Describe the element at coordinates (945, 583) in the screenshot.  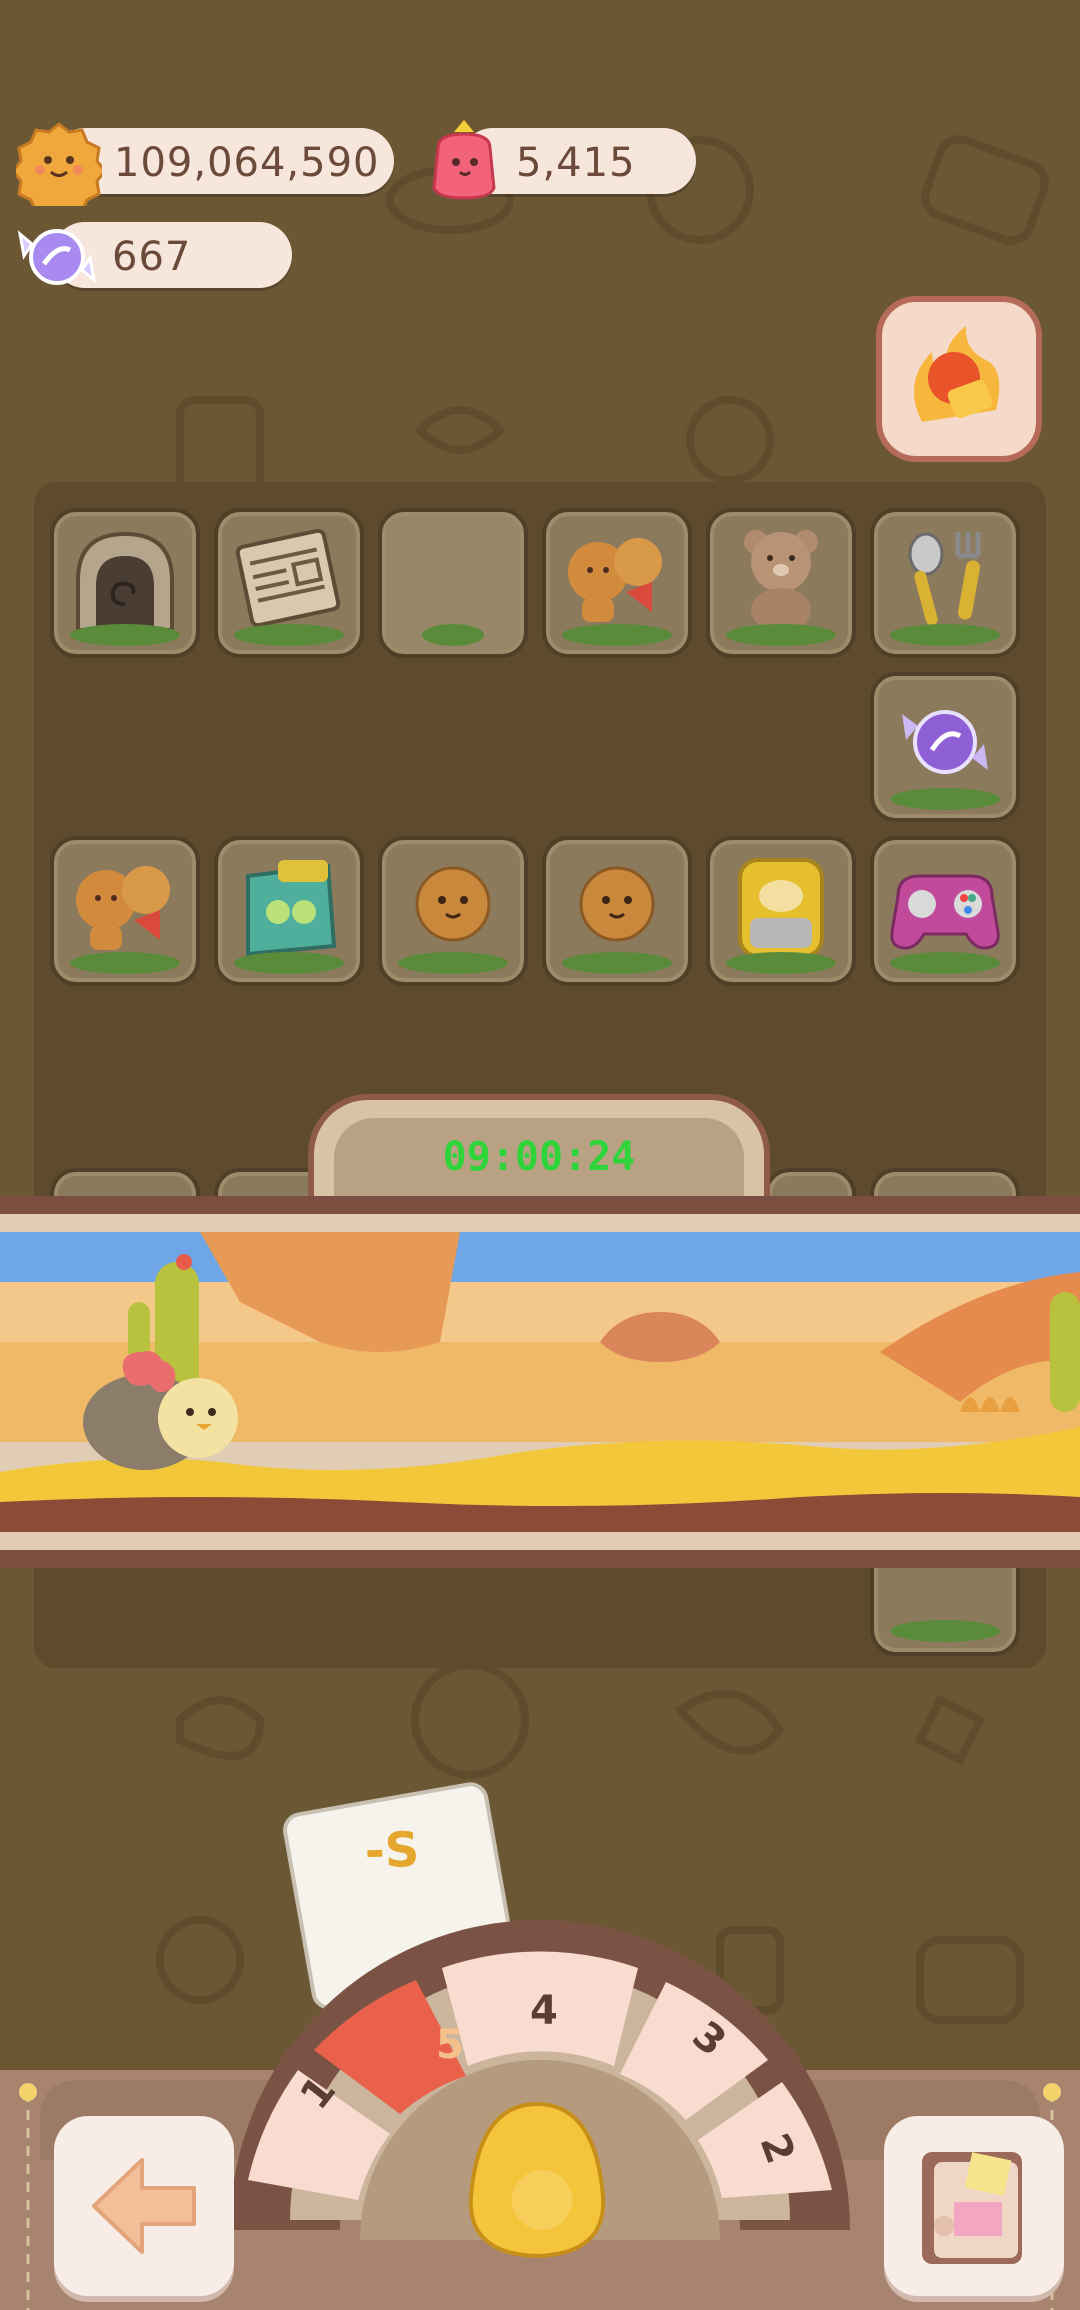
I see `tile-spoon-fork` at that location.